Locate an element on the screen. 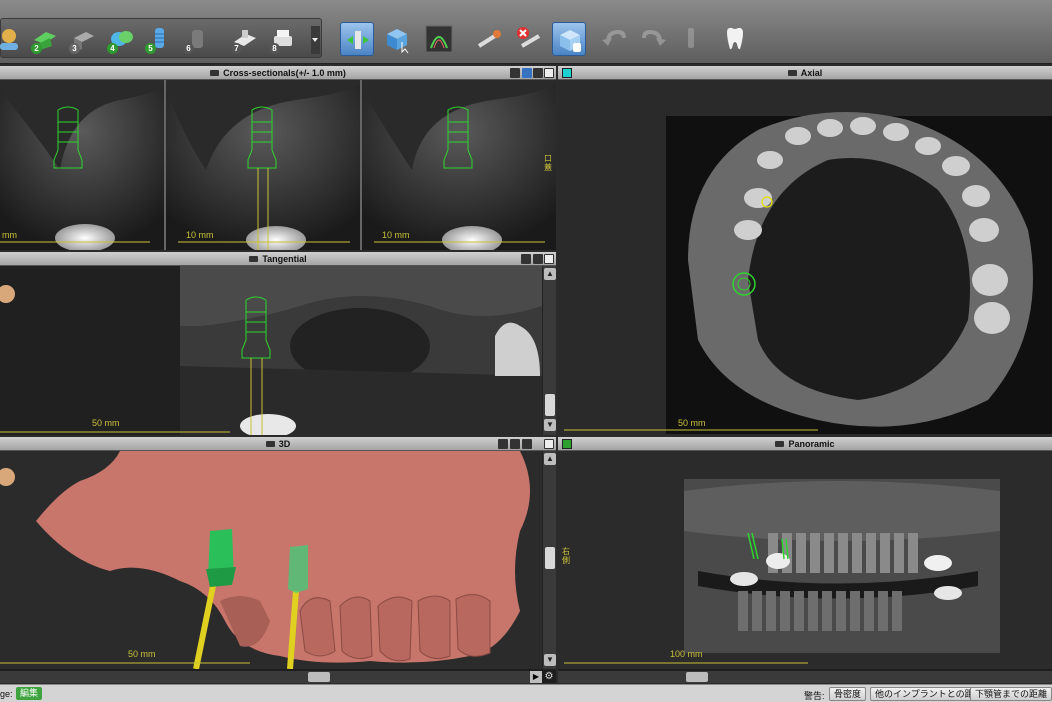 The height and width of the screenshot is (702, 1052). undo-icon is located at coordinates (614, 37).